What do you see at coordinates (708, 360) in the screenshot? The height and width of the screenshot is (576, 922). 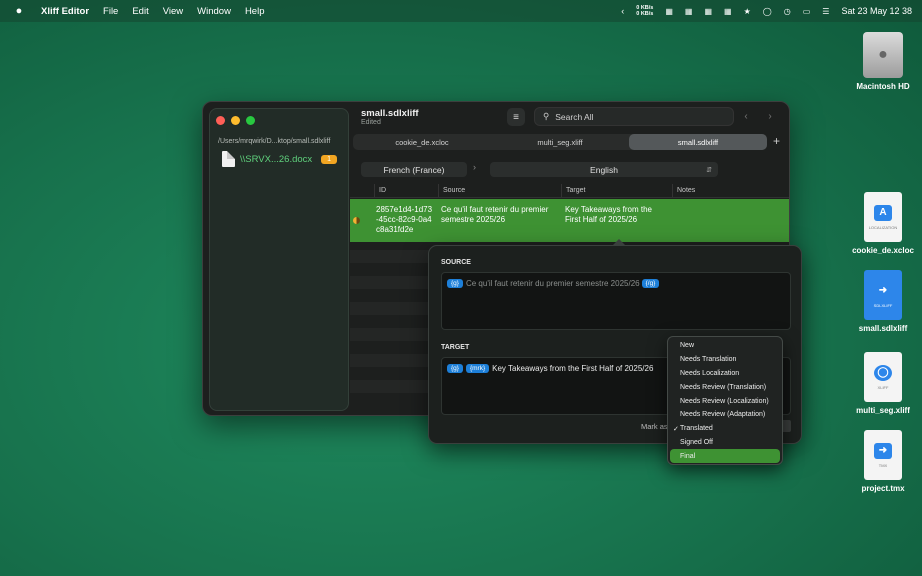 I see `menu-item-label: Needs Translation` at bounding box center [708, 360].